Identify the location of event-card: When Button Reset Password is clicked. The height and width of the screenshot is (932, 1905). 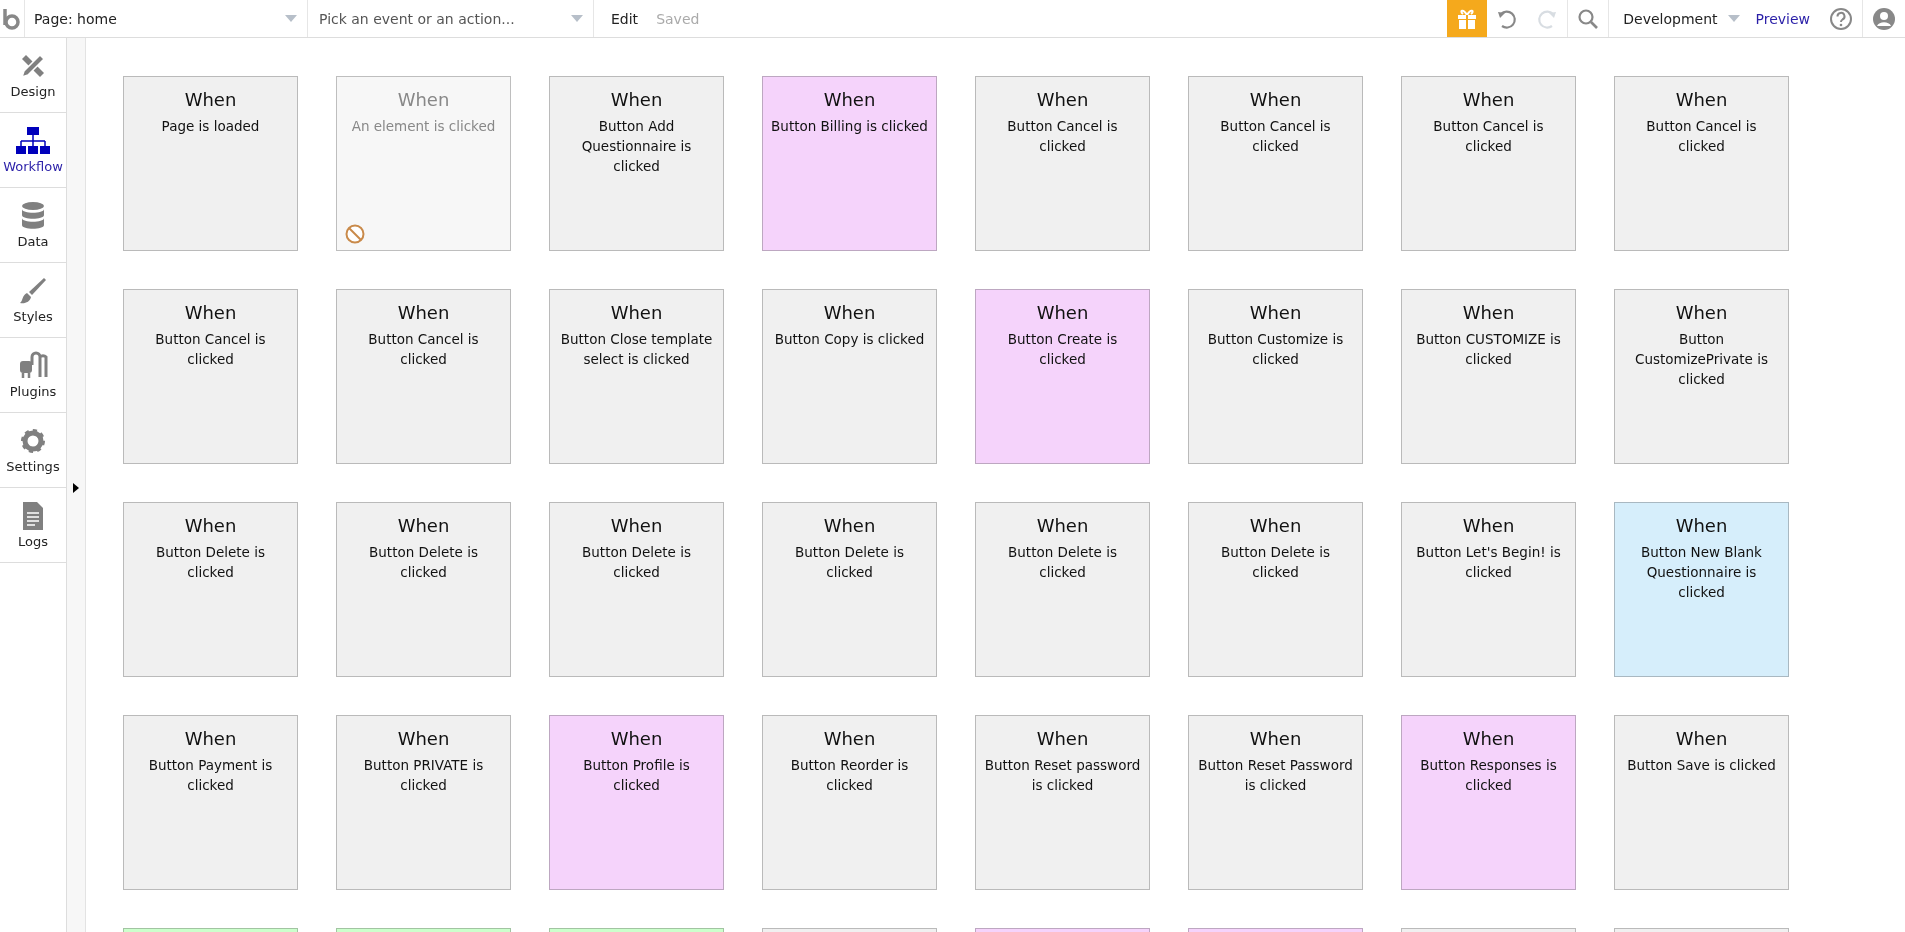
(1275, 802).